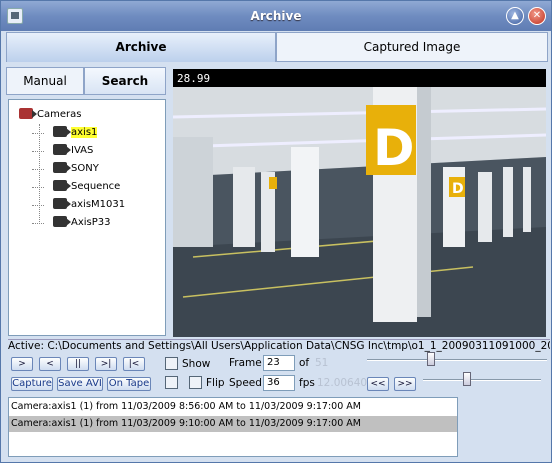  What do you see at coordinates (80, 384) in the screenshot?
I see `save-avi-button: Save AVI` at bounding box center [80, 384].